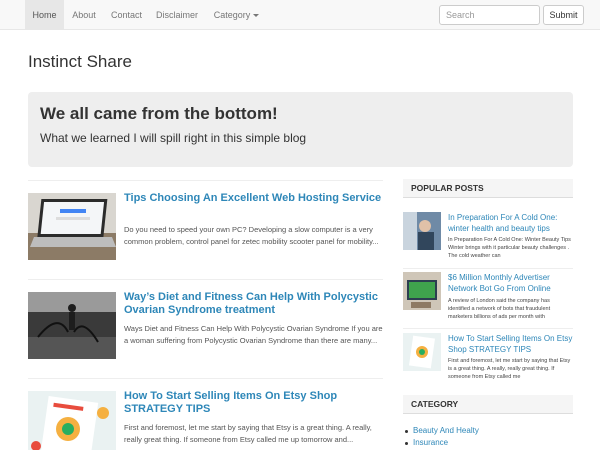  I want to click on nav-about-link: About, so click(84, 15).